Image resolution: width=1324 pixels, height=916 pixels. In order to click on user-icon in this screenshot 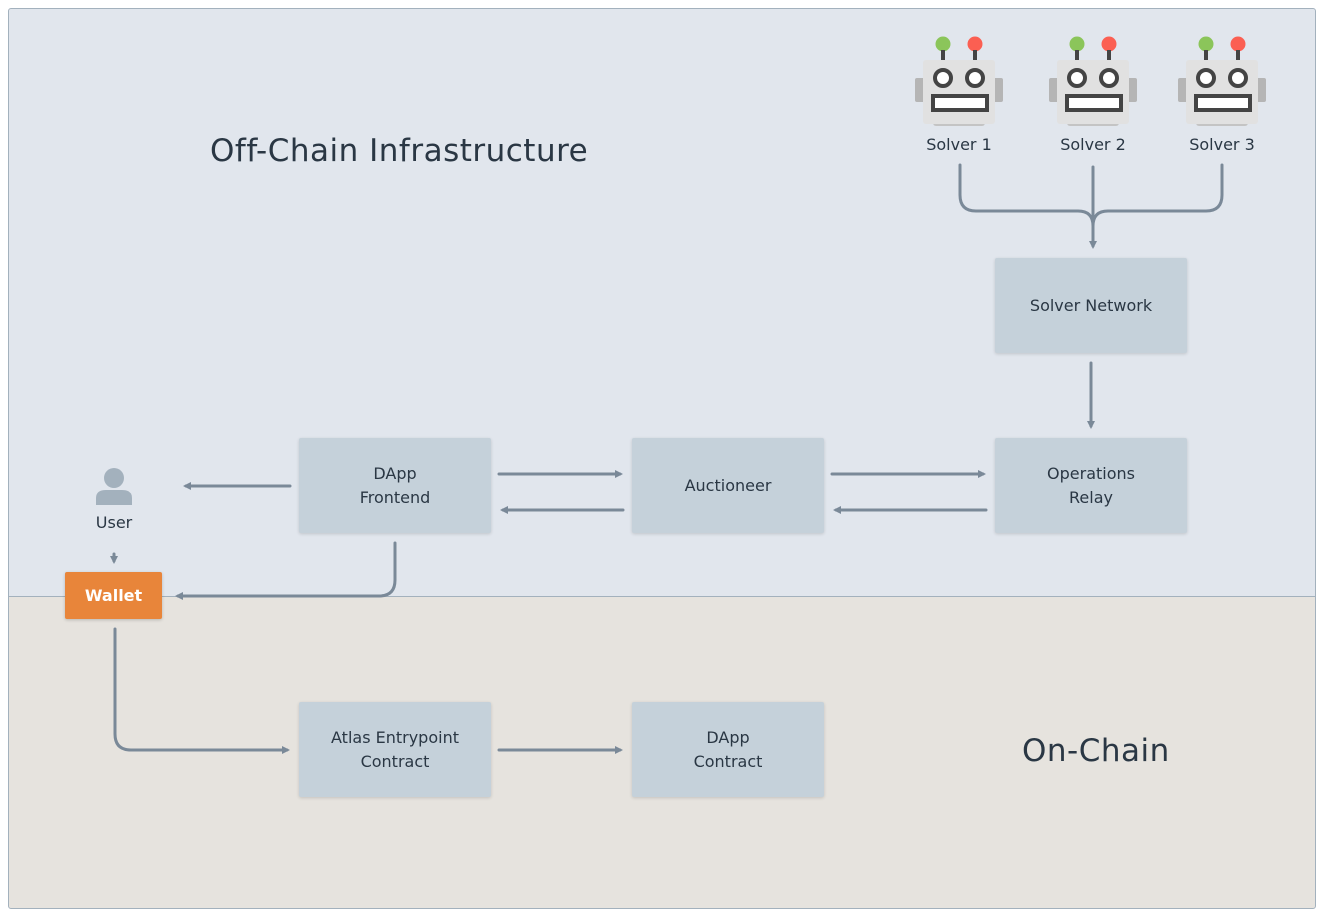, I will do `click(114, 486)`.